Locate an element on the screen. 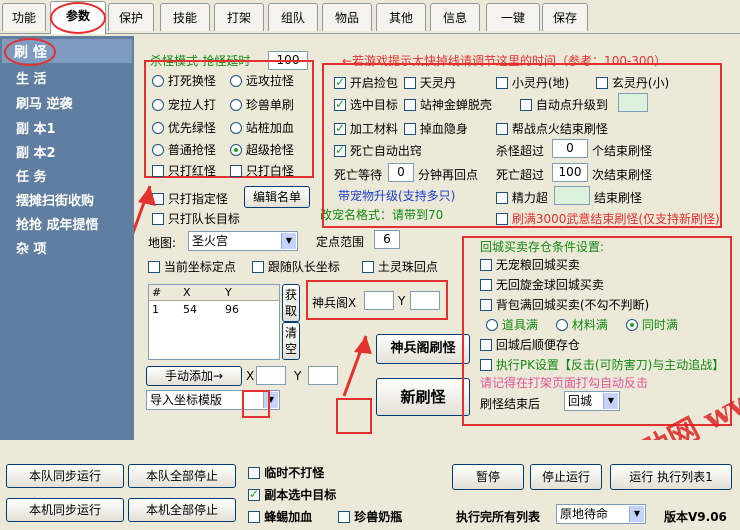  tab-team: 组队 is located at coordinates (293, 17).